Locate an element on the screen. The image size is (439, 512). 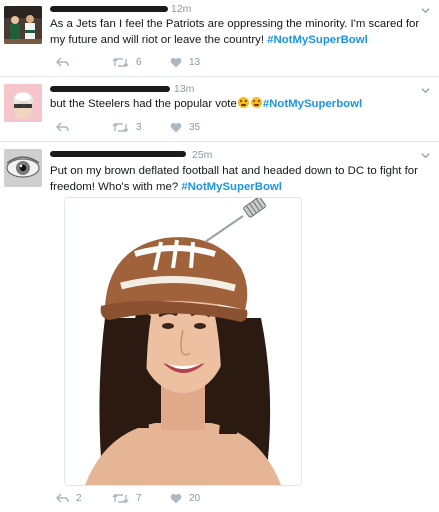
retweet-count: 7 is located at coordinates (139, 498).